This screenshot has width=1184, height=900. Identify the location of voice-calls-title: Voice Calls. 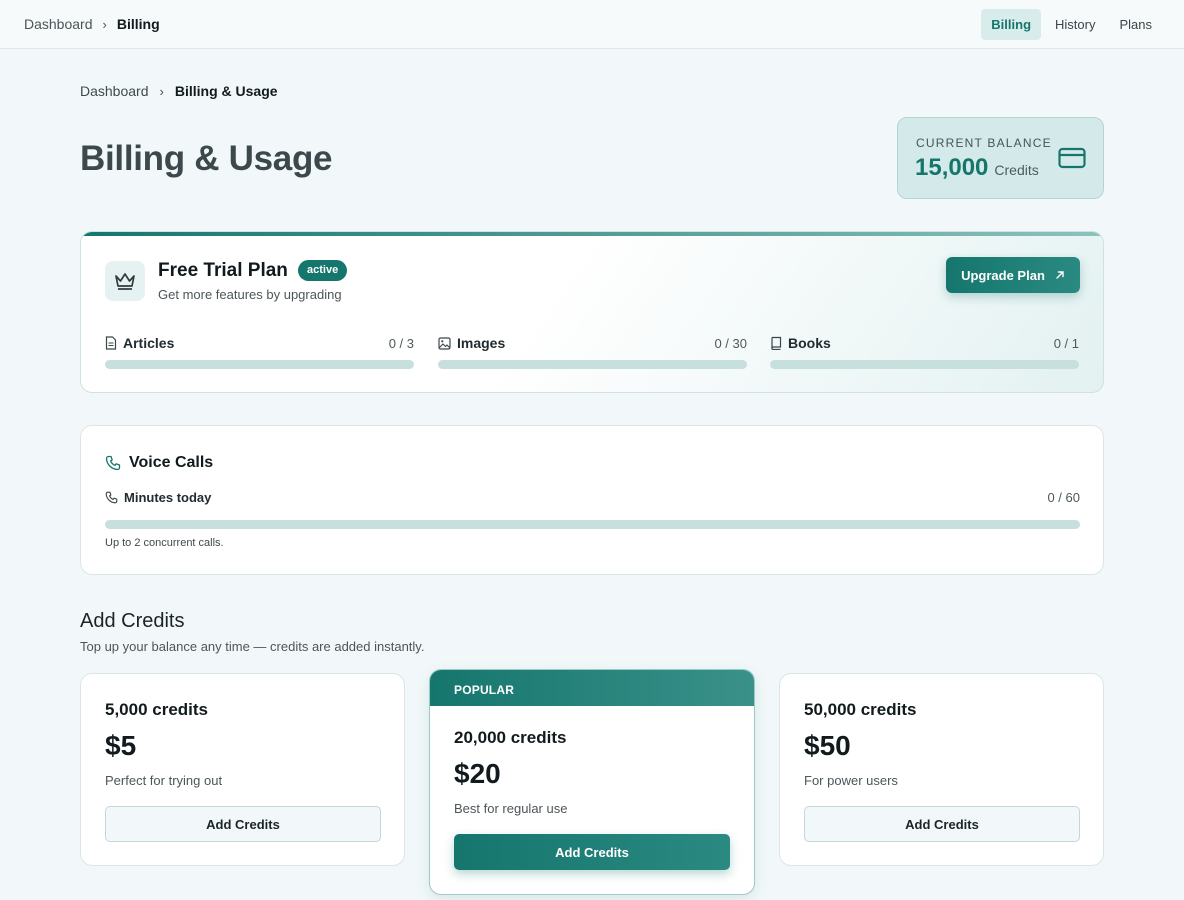
(171, 462).